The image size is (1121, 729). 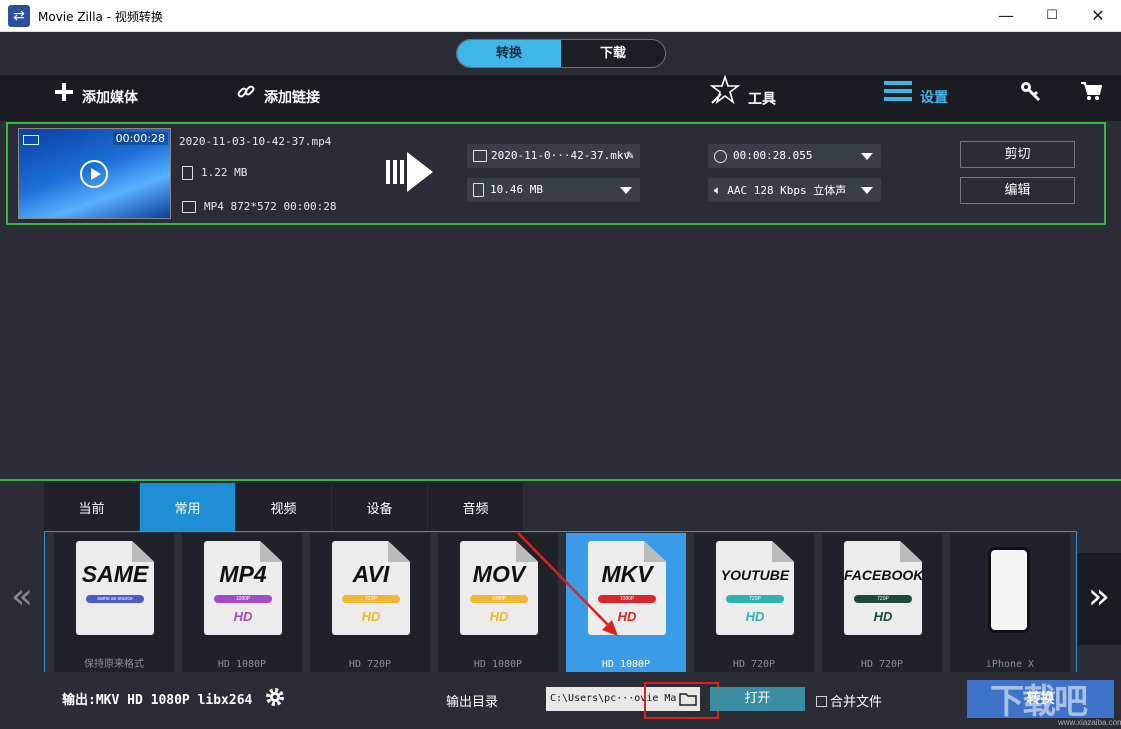 I want to click on add-media-label: 添加媒体, so click(x=110, y=98).